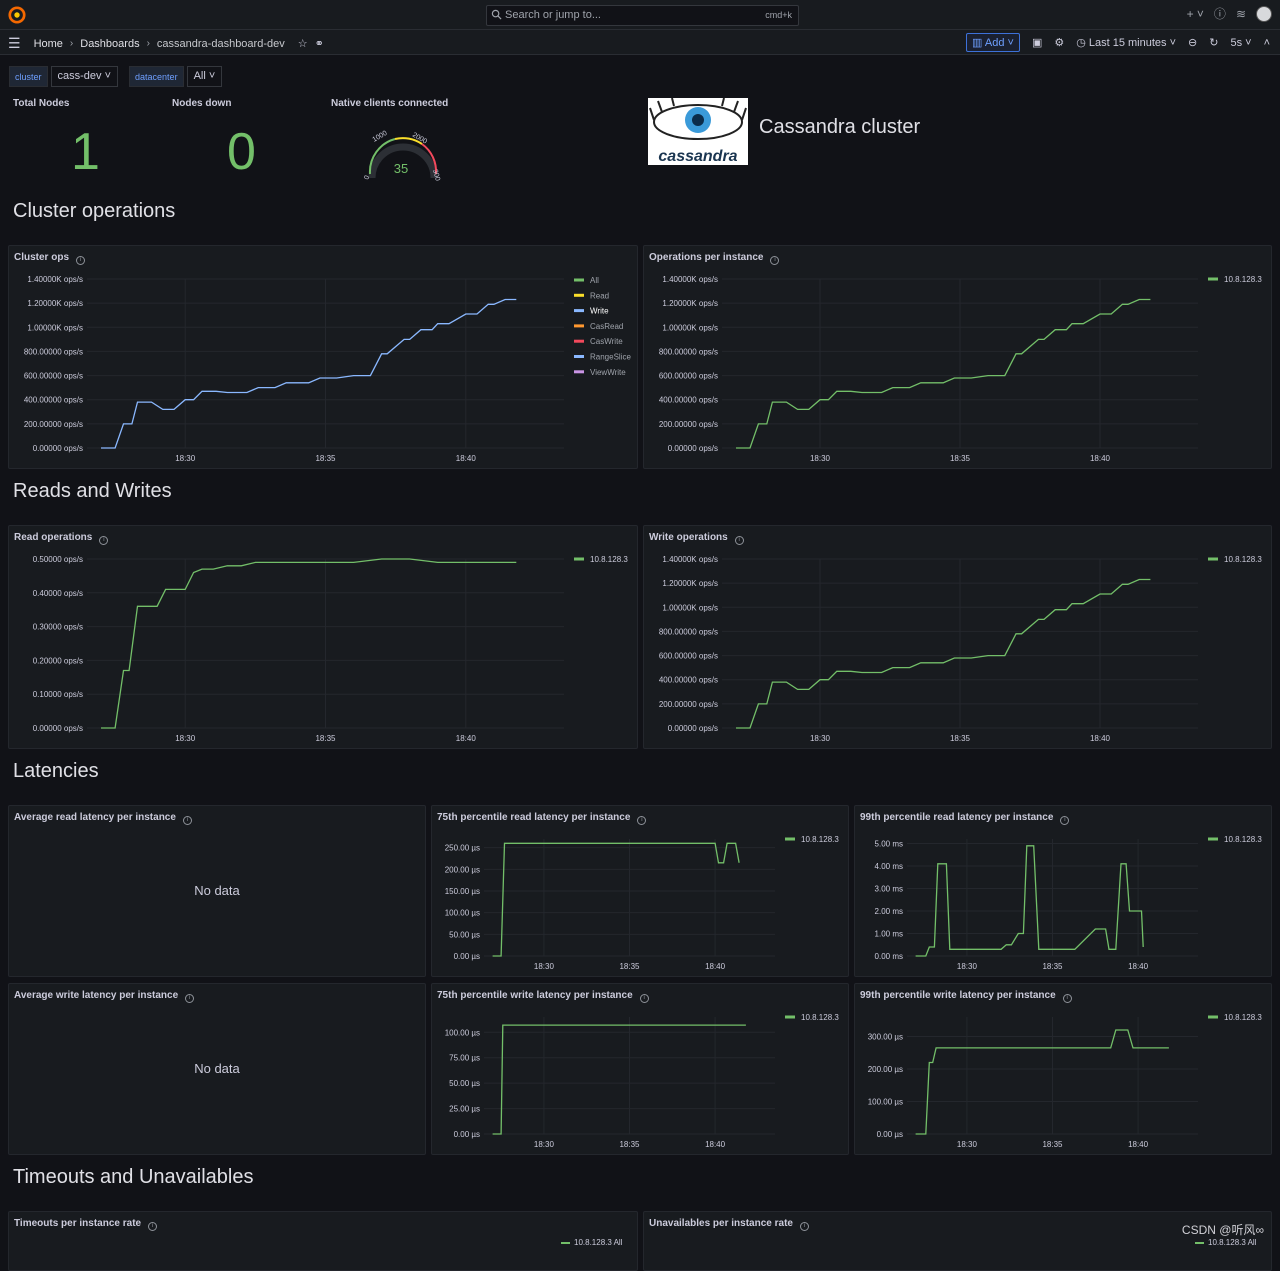  I want to click on row-title-reads-writes: Reads and Writes, so click(92, 491).